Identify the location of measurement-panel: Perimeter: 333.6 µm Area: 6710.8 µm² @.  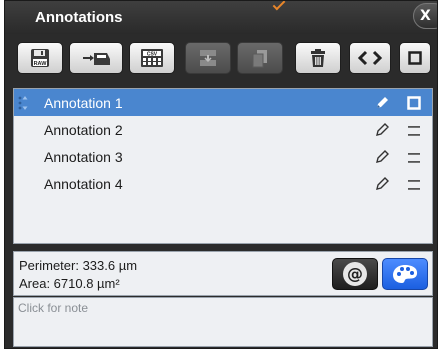
(223, 273).